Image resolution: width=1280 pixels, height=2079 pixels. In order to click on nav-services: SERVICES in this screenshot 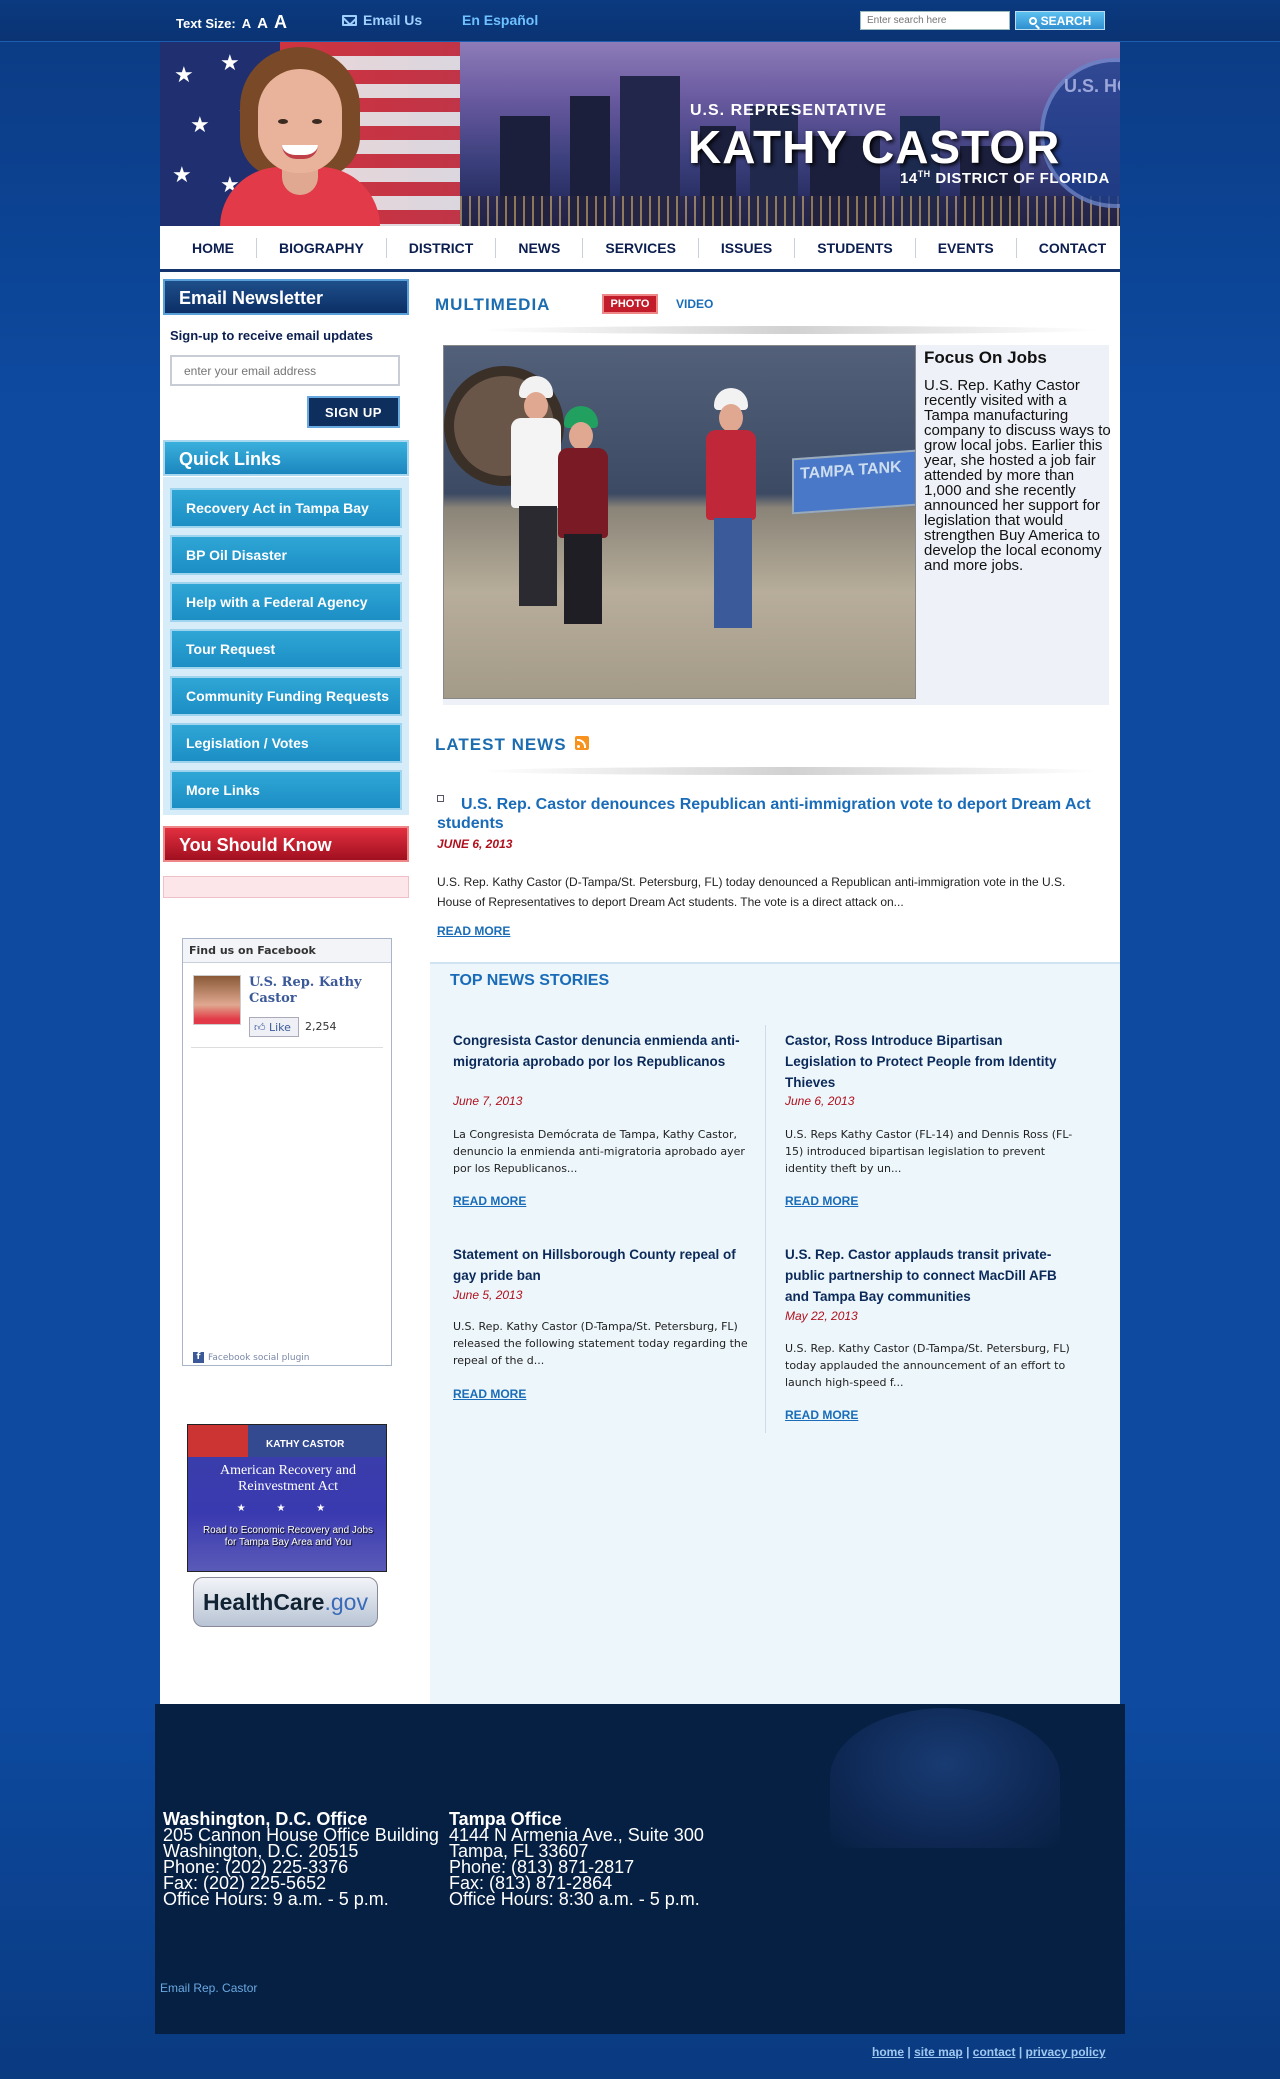, I will do `click(641, 247)`.